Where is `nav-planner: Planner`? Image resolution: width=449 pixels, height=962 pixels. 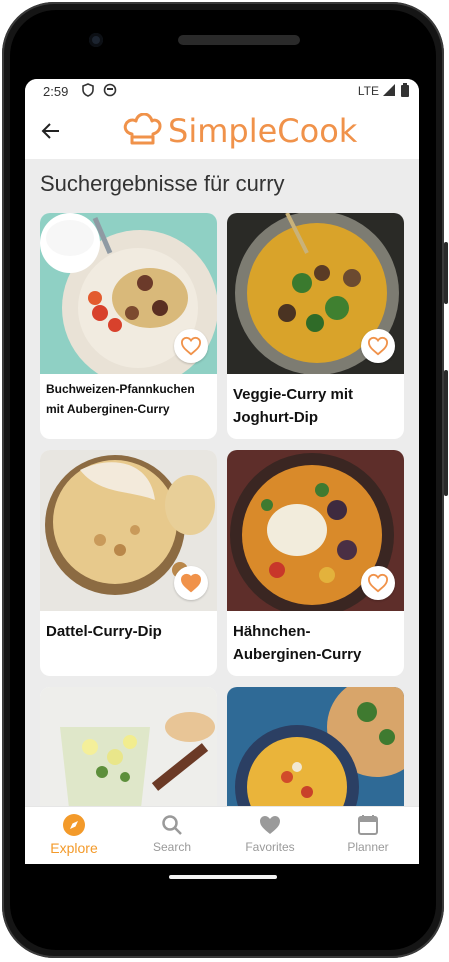
nav-planner: Planner is located at coordinates (368, 833).